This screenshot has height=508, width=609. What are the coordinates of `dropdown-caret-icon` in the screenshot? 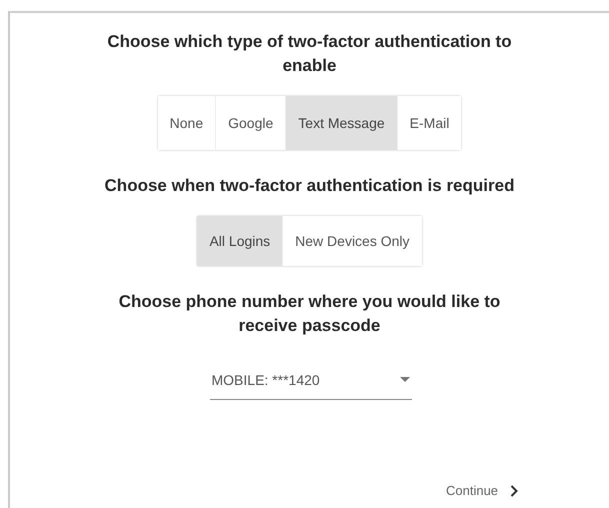 It's located at (405, 379).